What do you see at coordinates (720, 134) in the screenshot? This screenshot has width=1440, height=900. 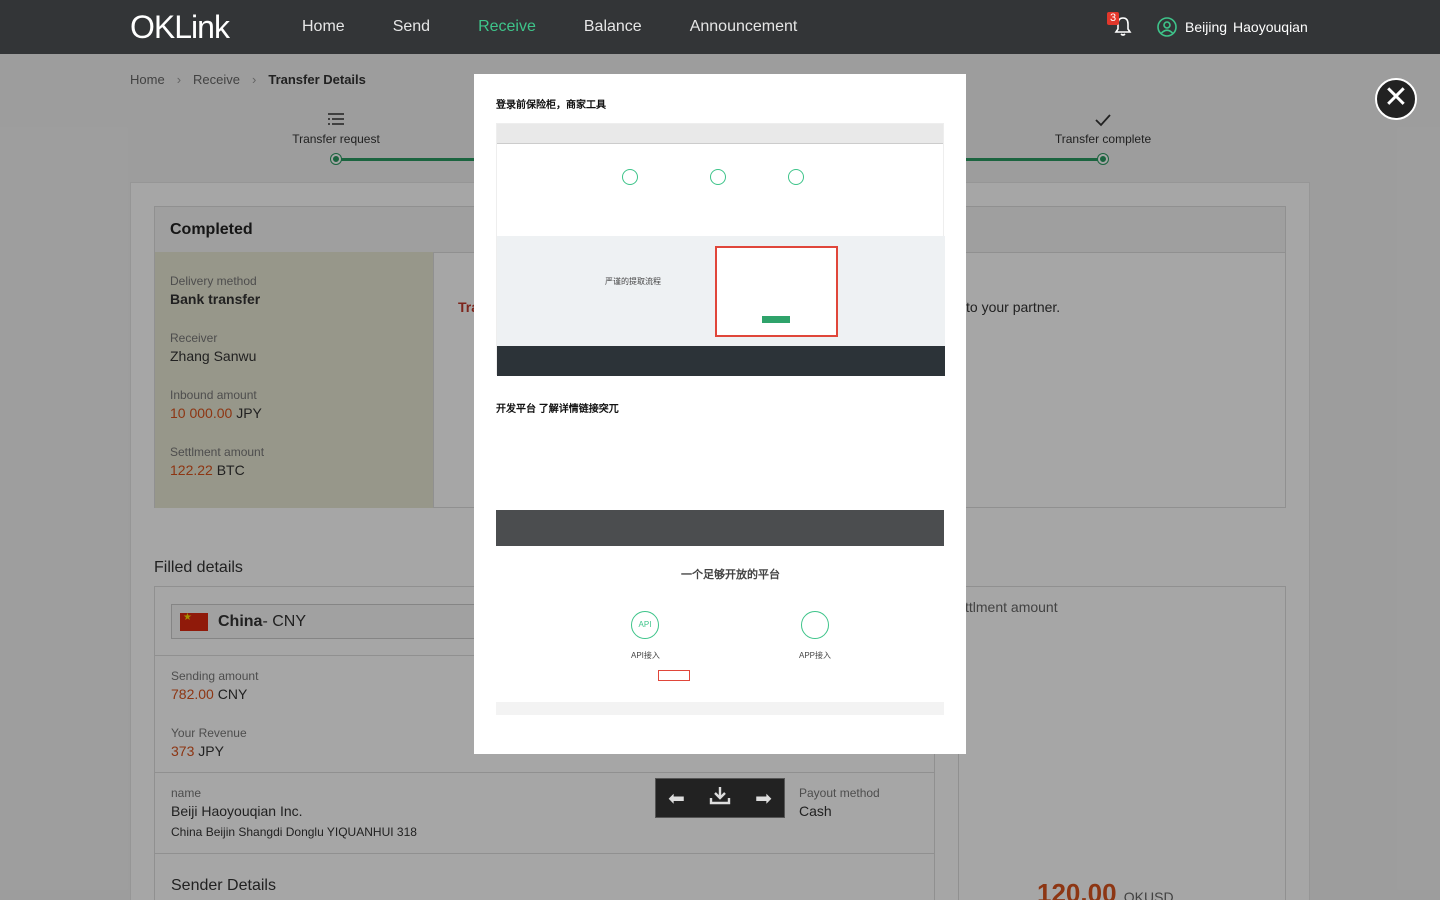 I see `browser-bar` at bounding box center [720, 134].